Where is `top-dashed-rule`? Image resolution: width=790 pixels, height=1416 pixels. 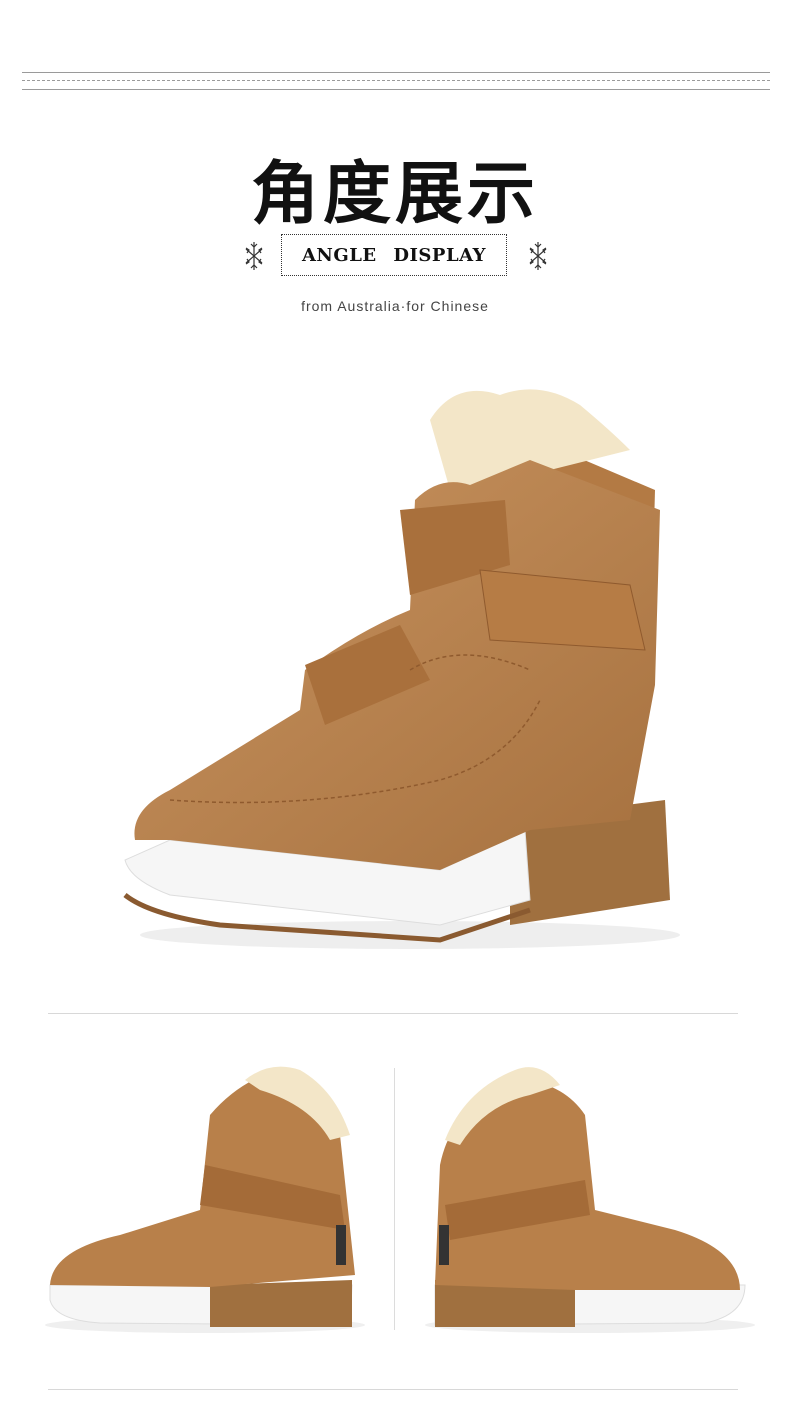
top-dashed-rule is located at coordinates (396, 80).